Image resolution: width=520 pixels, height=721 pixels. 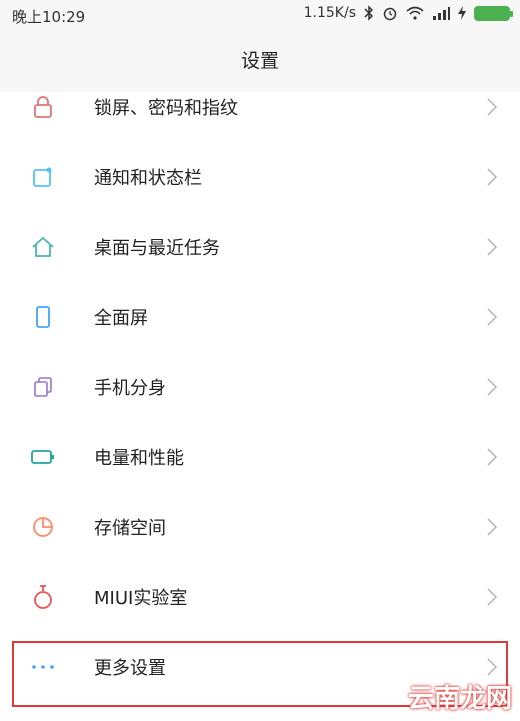 I want to click on alarm-icon, so click(x=390, y=14).